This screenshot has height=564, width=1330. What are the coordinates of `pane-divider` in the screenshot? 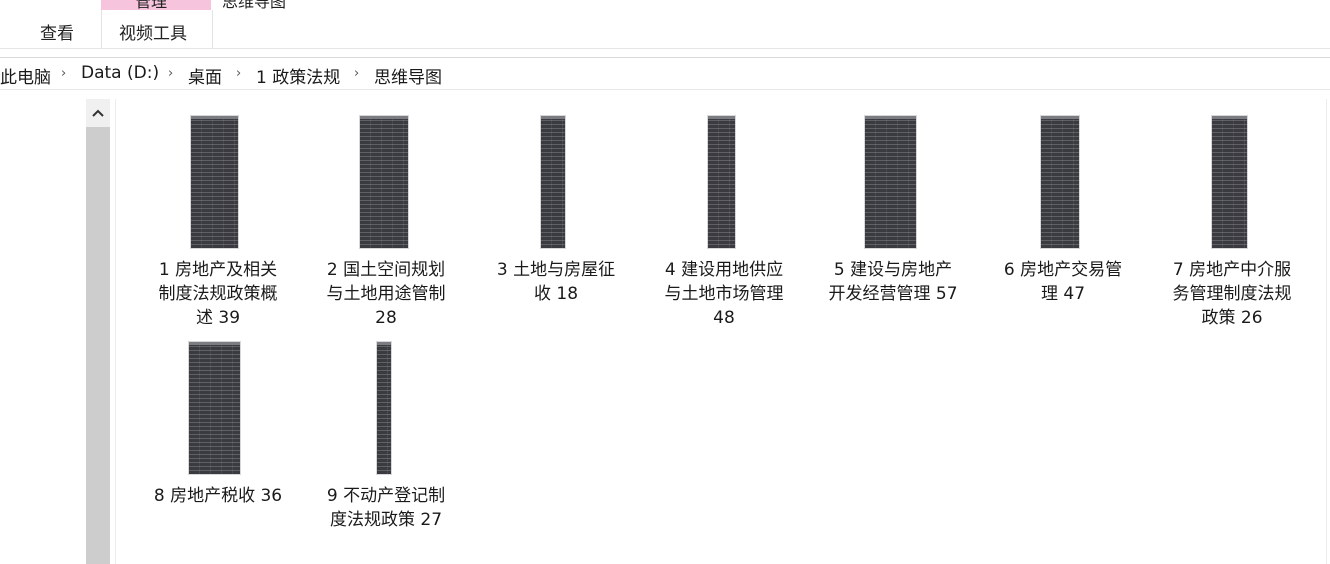 It's located at (115, 331).